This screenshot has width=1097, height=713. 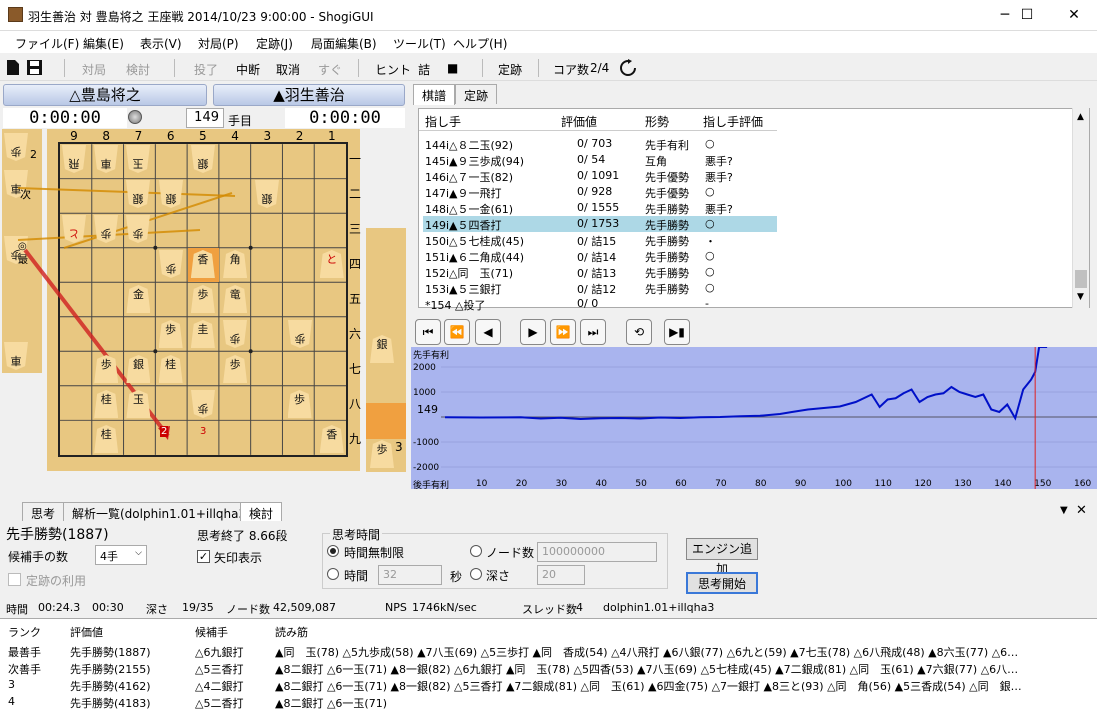 What do you see at coordinates (13, 67) in the screenshot?
I see `new-file-icon` at bounding box center [13, 67].